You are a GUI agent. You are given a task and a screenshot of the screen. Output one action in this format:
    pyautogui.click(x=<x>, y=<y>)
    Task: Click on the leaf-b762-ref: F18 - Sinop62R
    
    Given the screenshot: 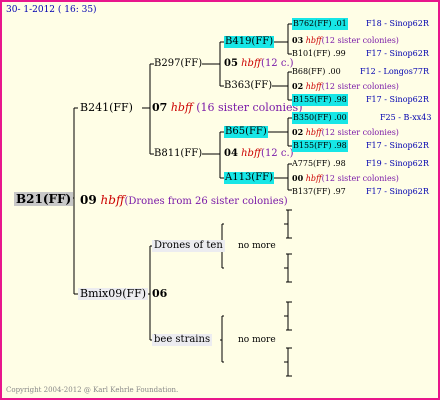 What is the action you would take?
    pyautogui.click(x=397, y=24)
    